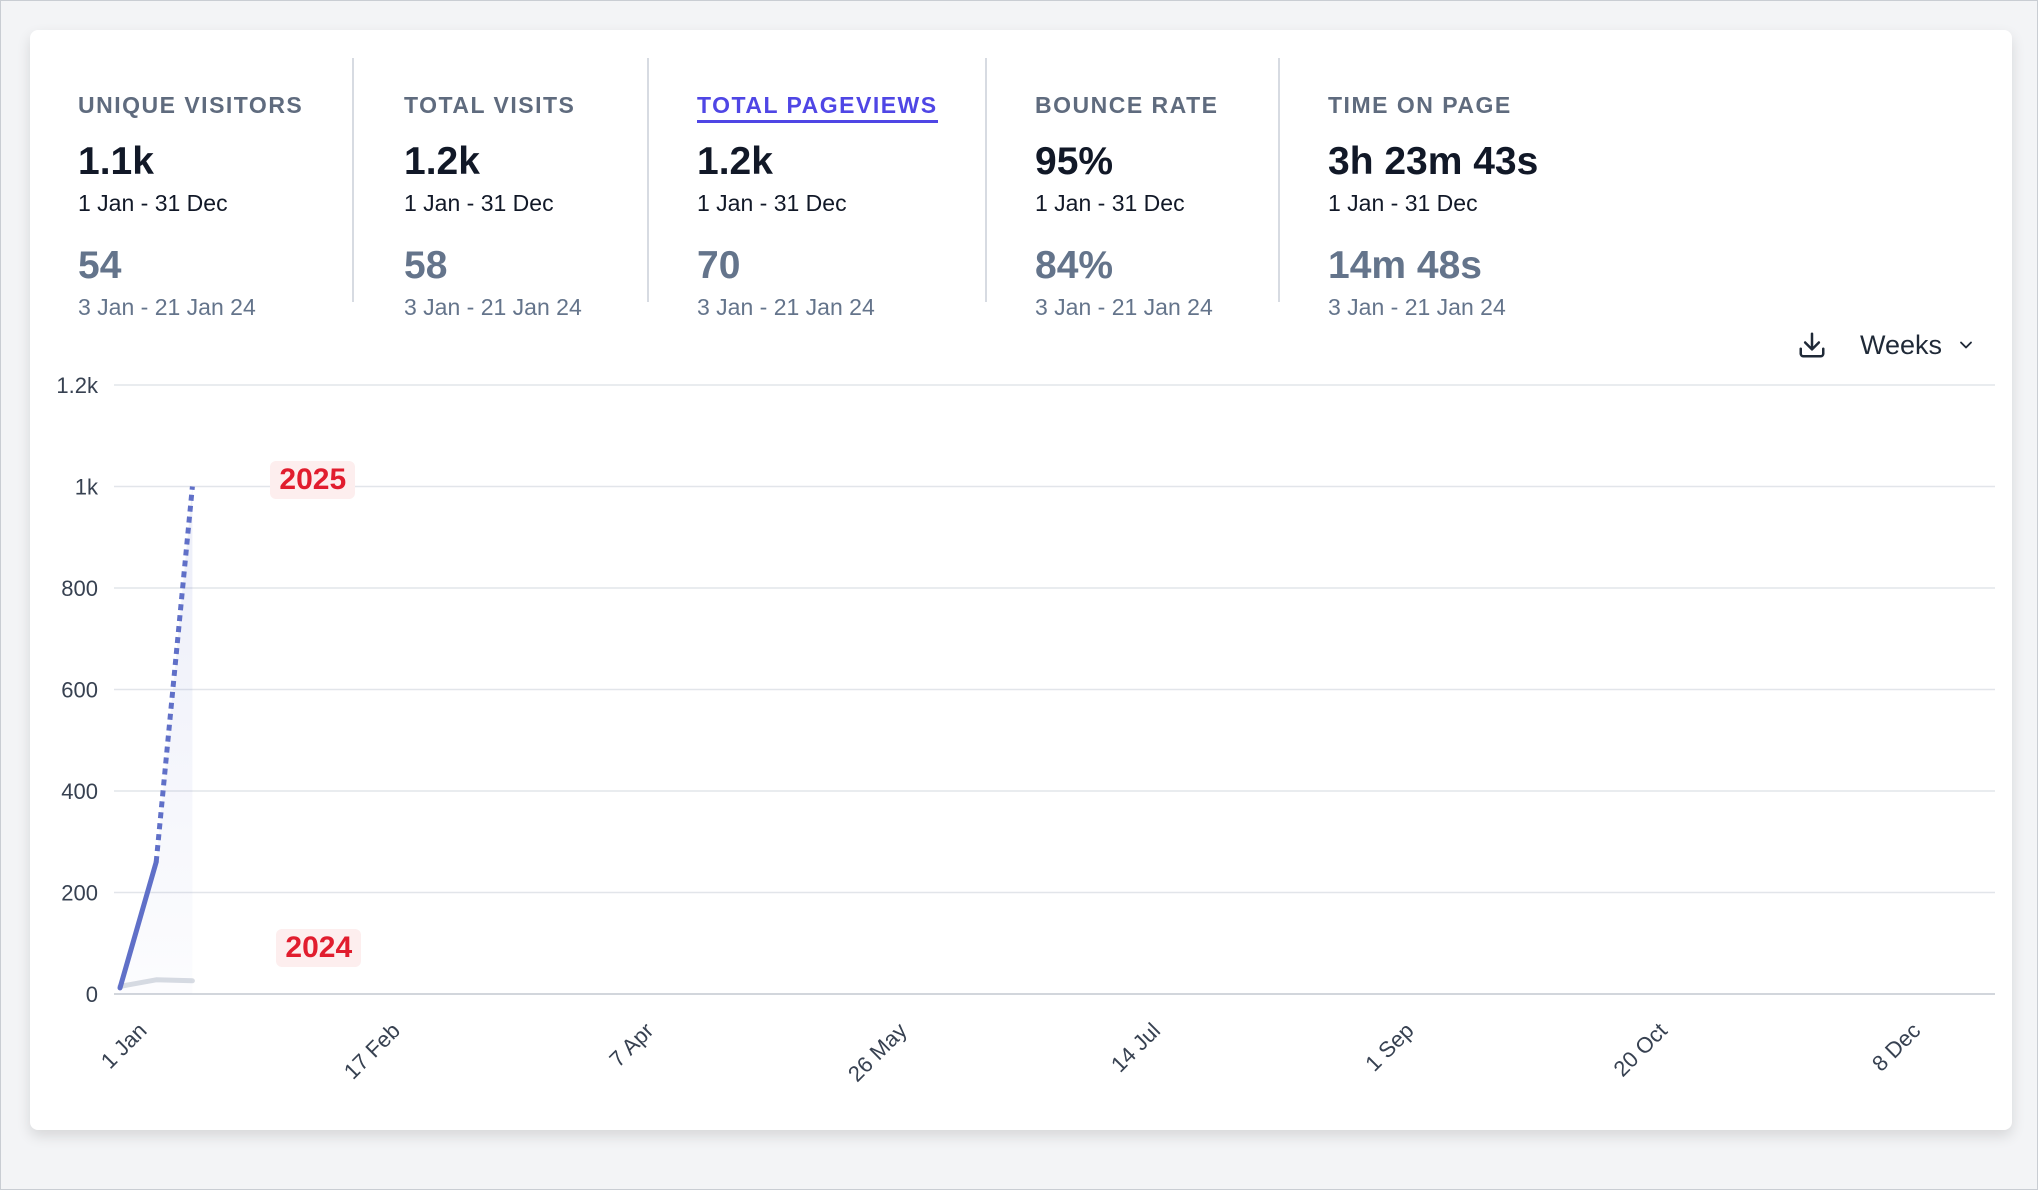 The height and width of the screenshot is (1190, 2038). I want to click on x-tick-label: 26 May, so click(877, 1052).